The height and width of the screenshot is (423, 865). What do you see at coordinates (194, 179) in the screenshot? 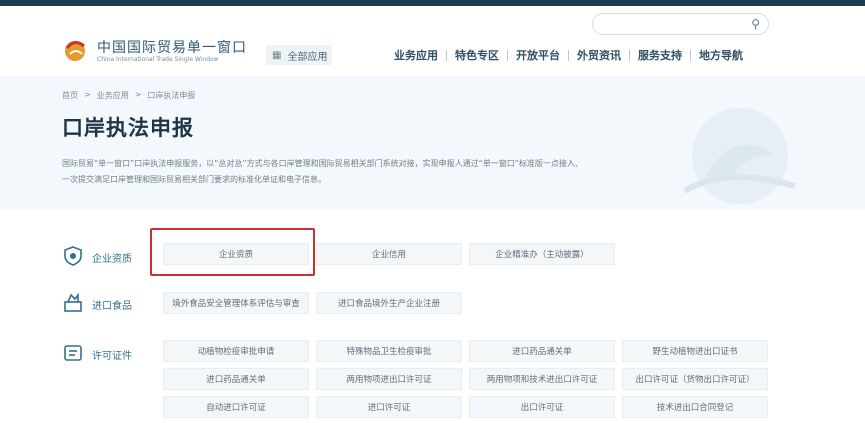
I see `description-line: 一次提交满足口岸管理和国际贸易相关部门要求的标准化单证和电子信息。` at bounding box center [194, 179].